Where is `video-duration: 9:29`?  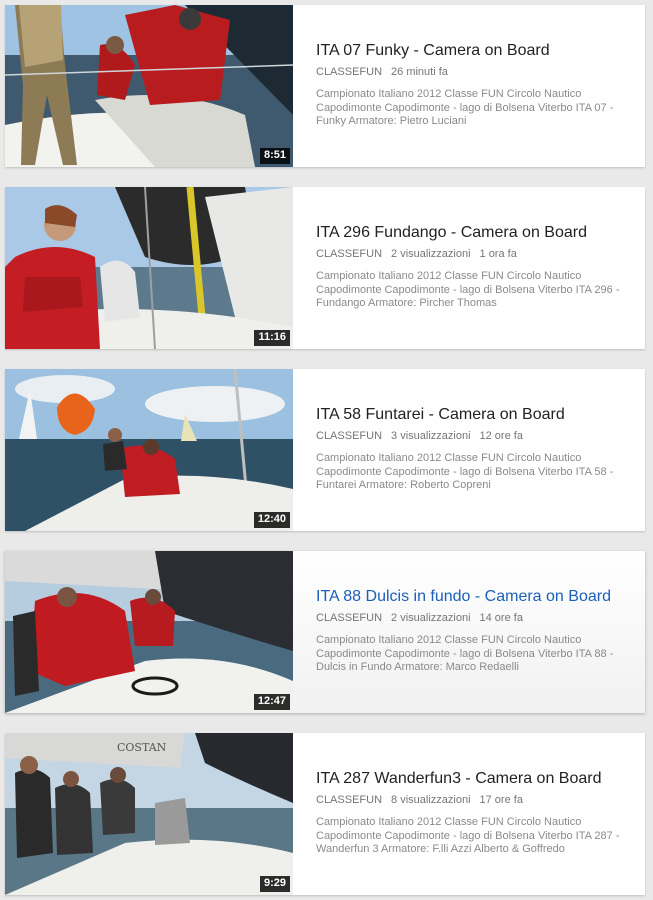
video-duration: 9:29 is located at coordinates (274, 884).